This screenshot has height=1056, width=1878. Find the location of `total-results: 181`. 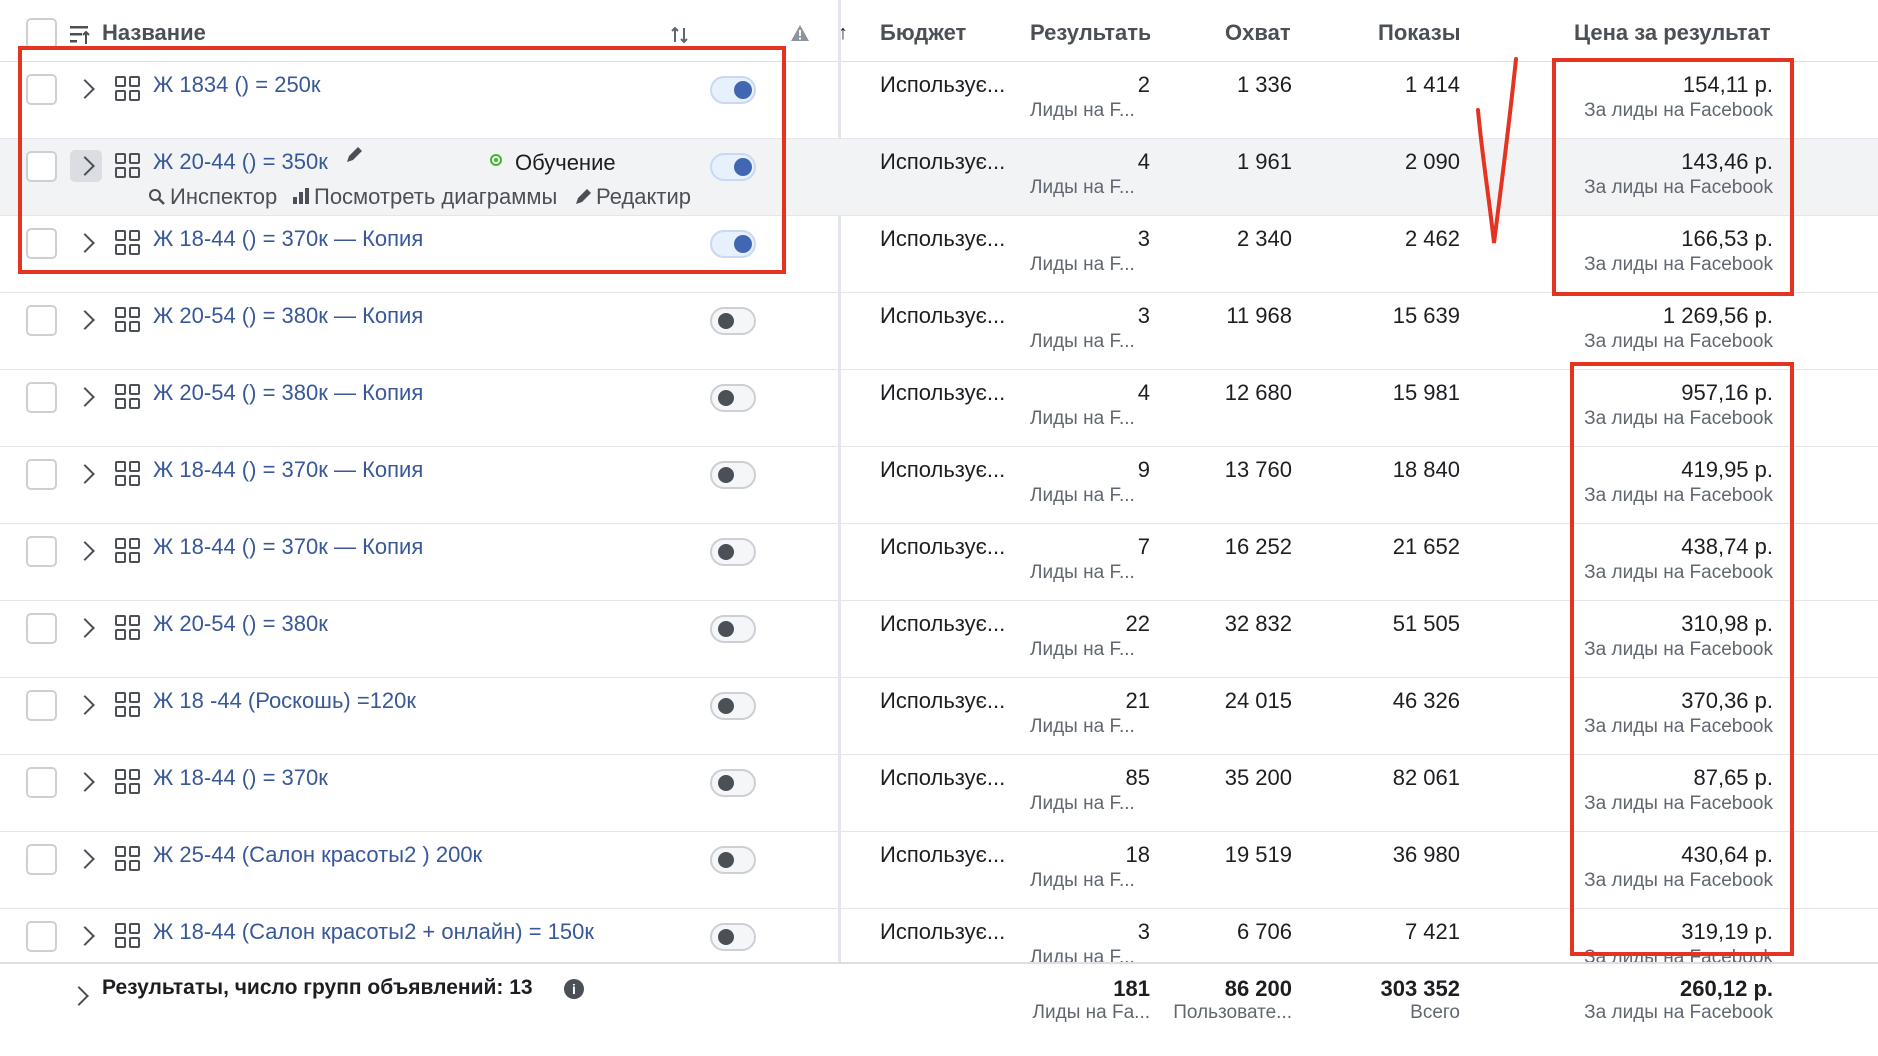

total-results: 181 is located at coordinates (1131, 988).